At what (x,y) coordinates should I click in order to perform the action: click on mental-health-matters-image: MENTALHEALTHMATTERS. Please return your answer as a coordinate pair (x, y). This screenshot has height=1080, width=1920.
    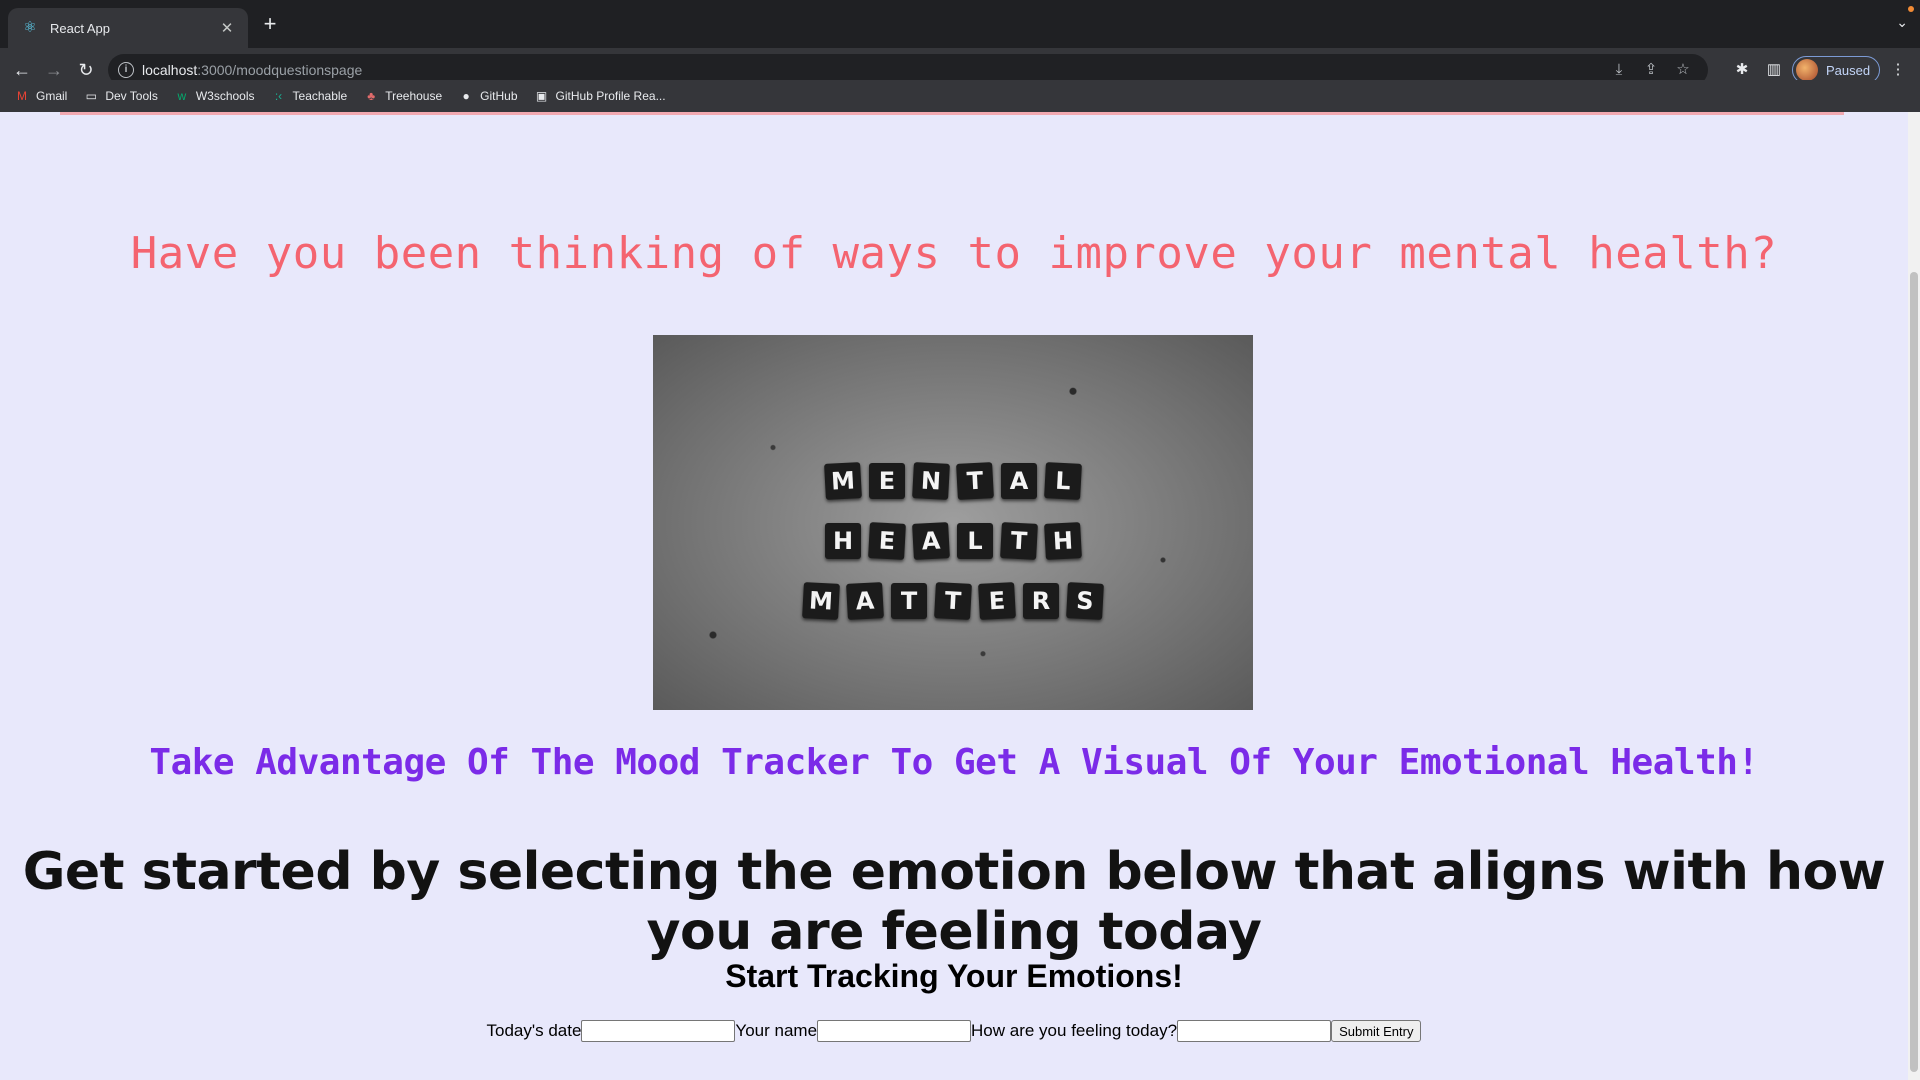
    Looking at the image, I should click on (953, 522).